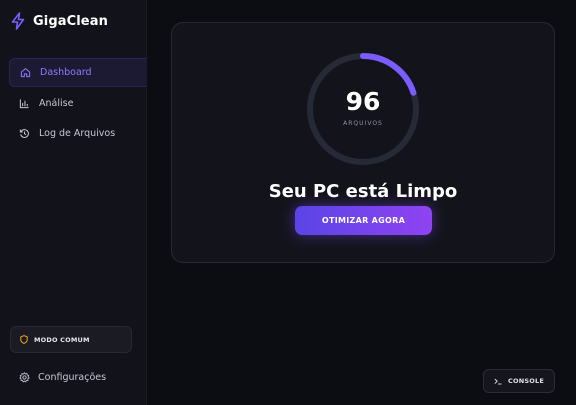 The height and width of the screenshot is (405, 576). I want to click on settings-link: Configurações, so click(62, 377).